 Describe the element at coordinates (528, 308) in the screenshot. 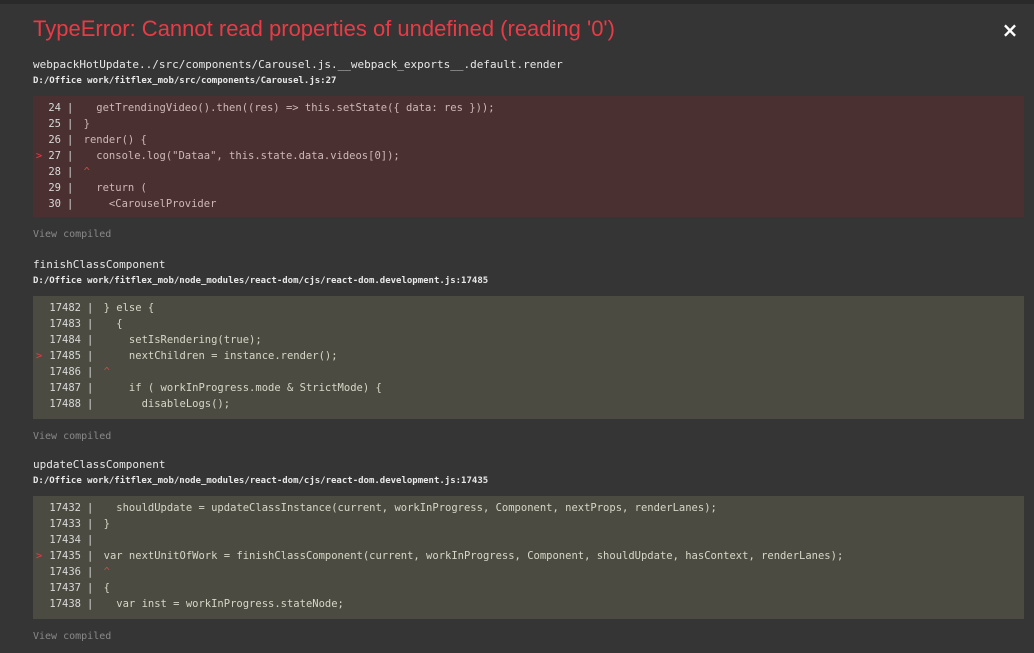

I see `code-line: 17482 | } else {` at that location.